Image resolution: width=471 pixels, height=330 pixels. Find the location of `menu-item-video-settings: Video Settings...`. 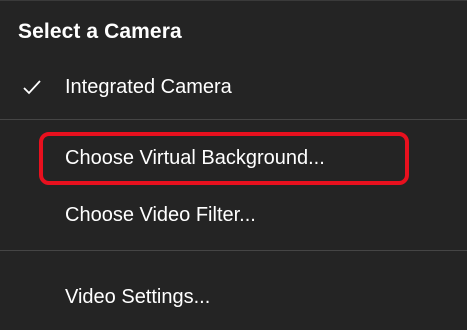

menu-item-video-settings: Video Settings... is located at coordinates (233, 297).